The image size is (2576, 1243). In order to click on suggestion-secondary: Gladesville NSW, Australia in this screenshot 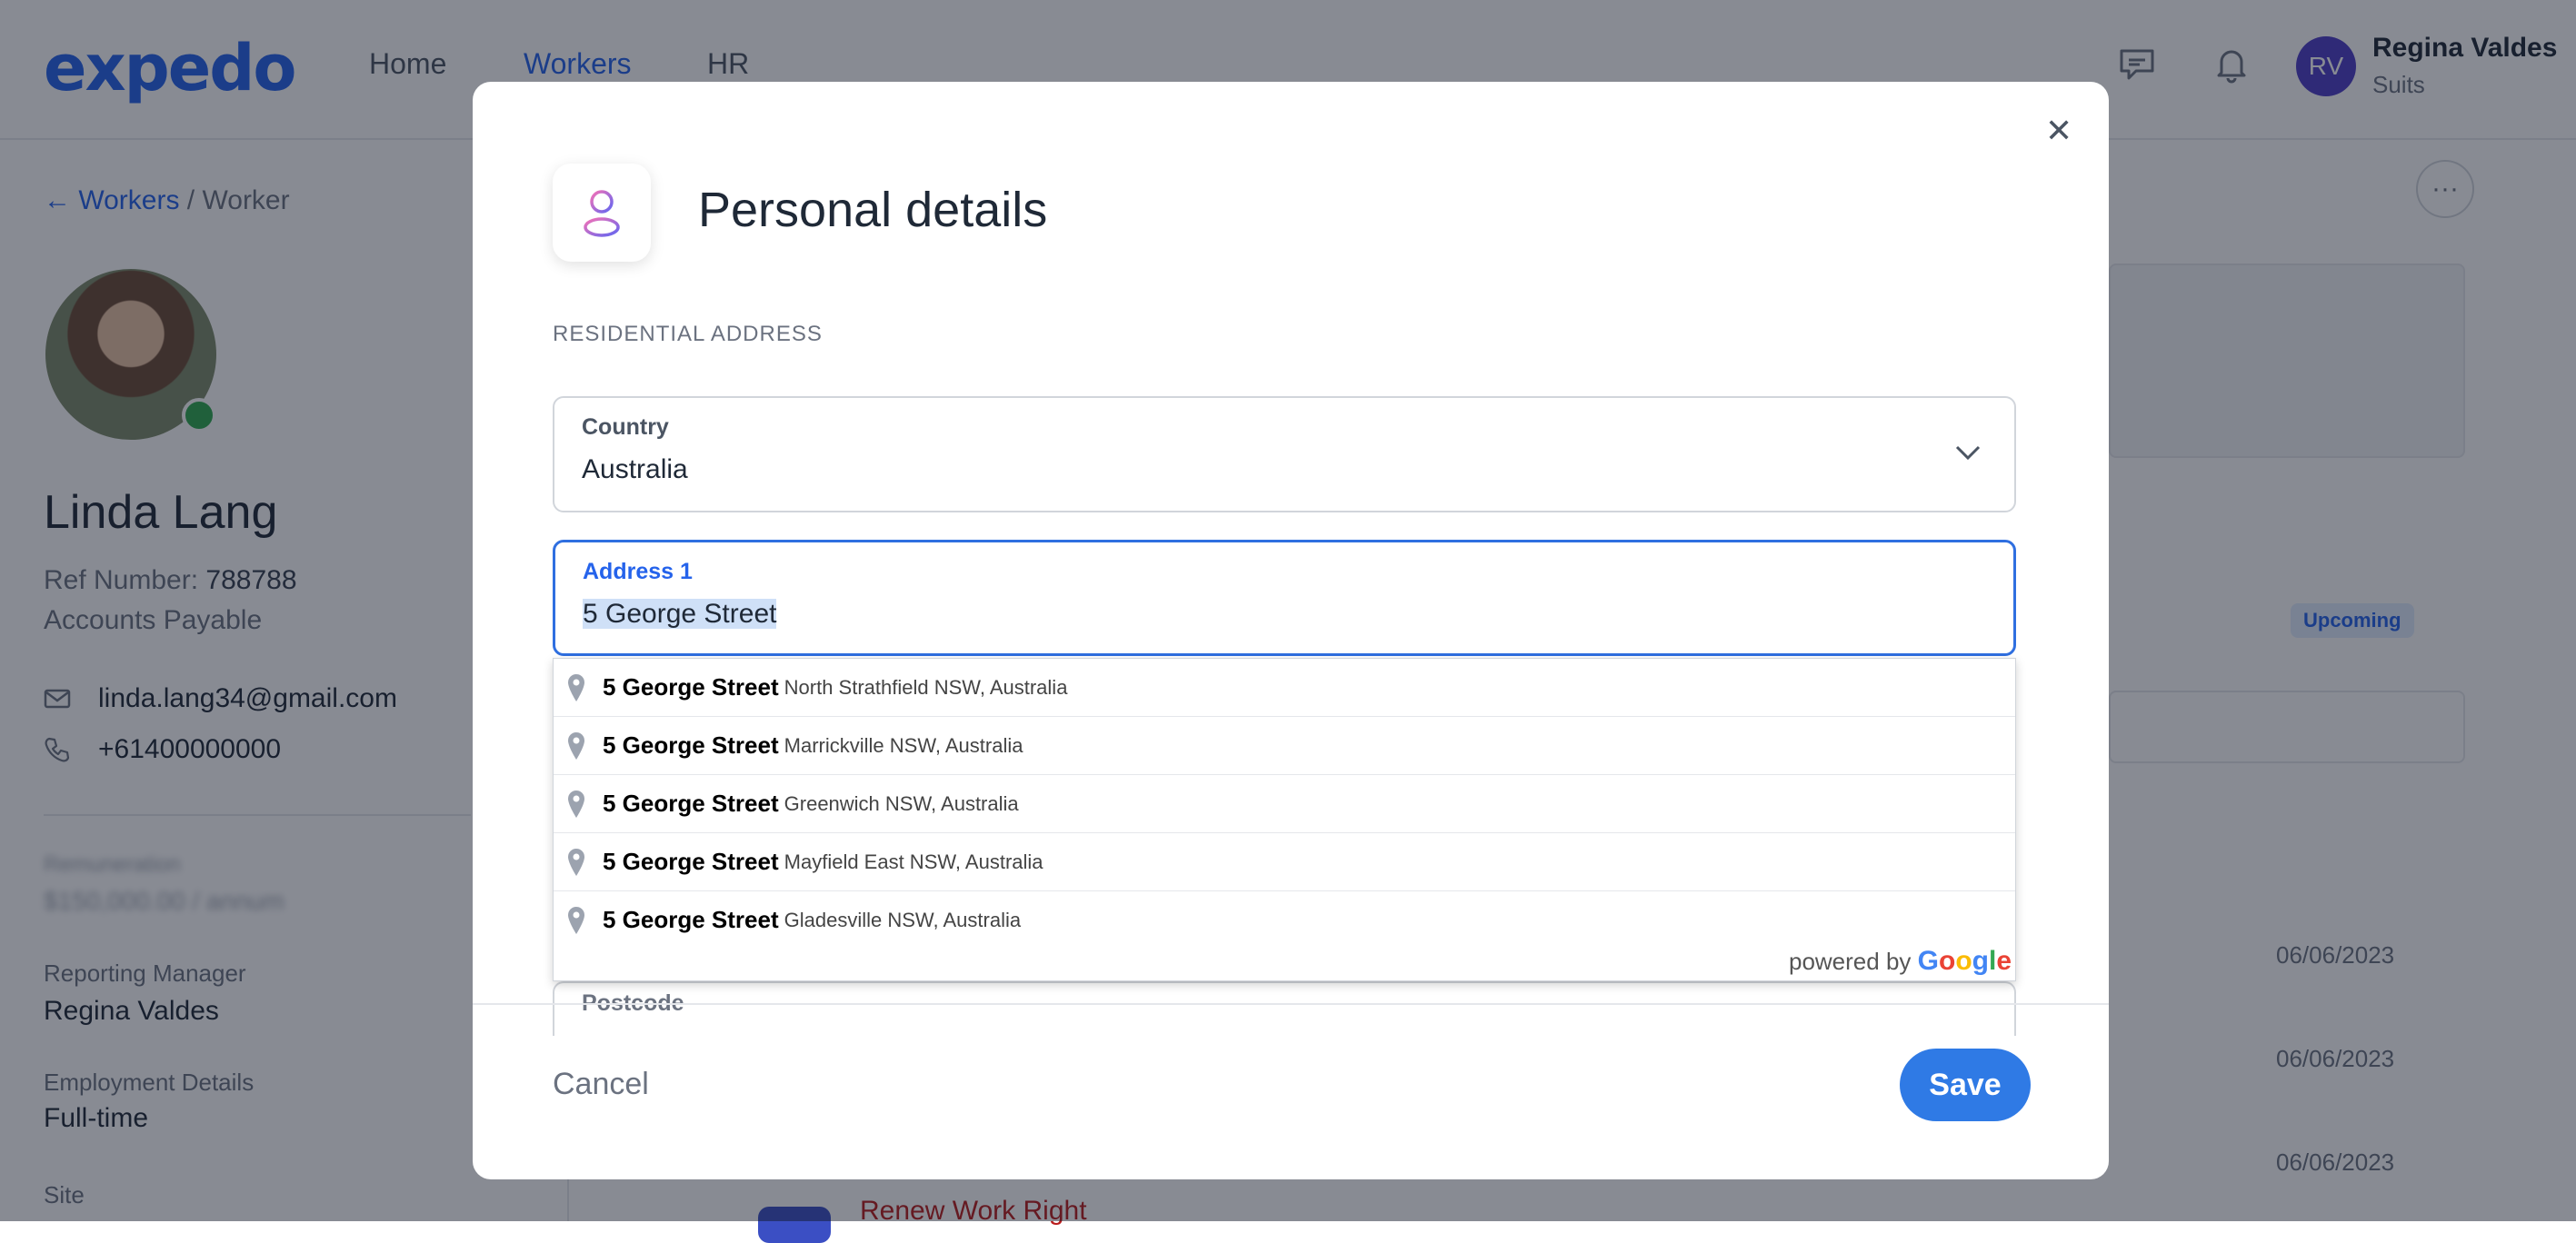, I will do `click(903, 919)`.